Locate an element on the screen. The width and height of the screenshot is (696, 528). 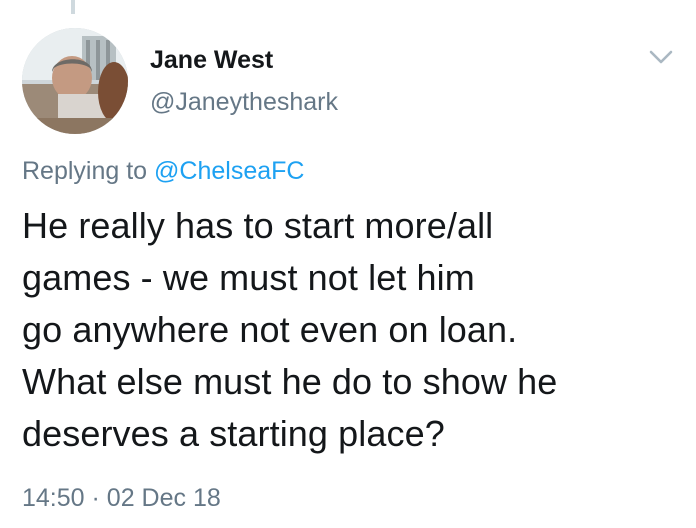
tweet-date: 02 Dec 18 is located at coordinates (163, 498).